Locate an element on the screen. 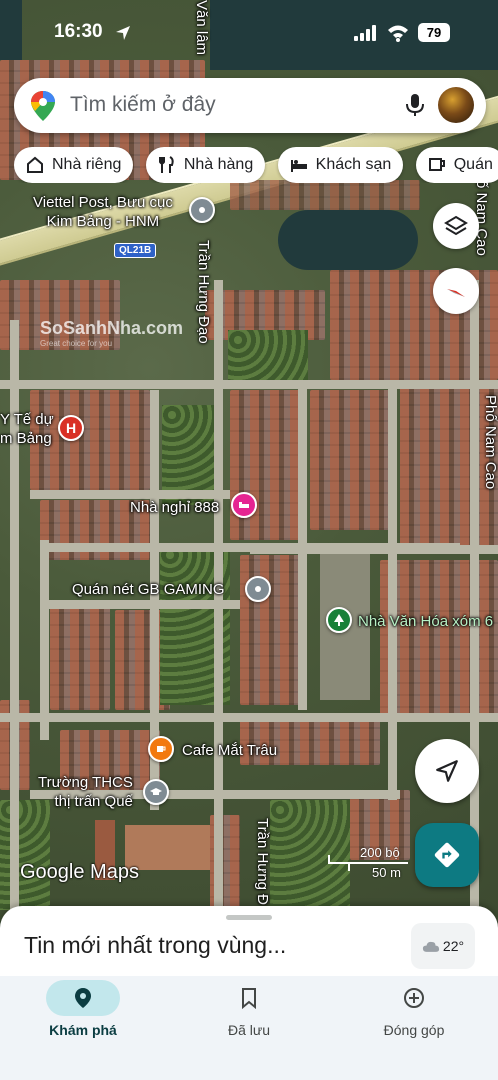  my-location-button is located at coordinates (447, 771).